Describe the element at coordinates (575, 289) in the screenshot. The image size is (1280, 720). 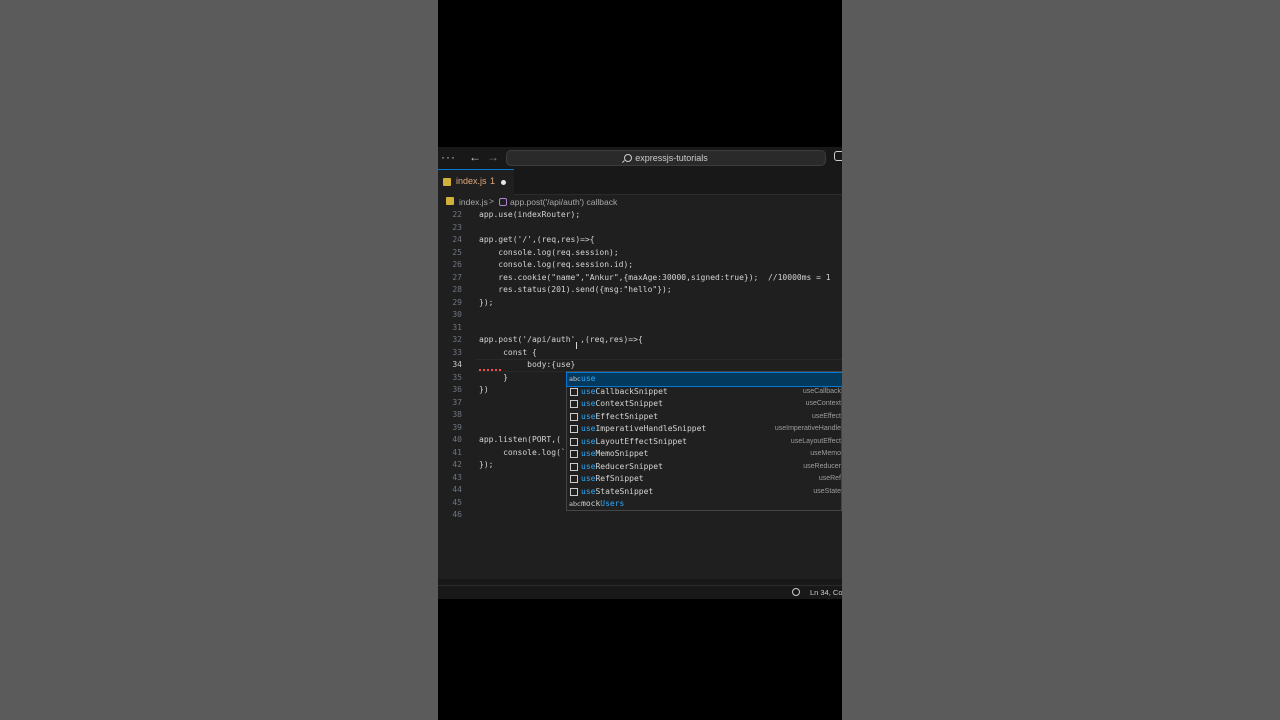
I see `line-text: res.status(201).send({msg:"hello"});` at that location.